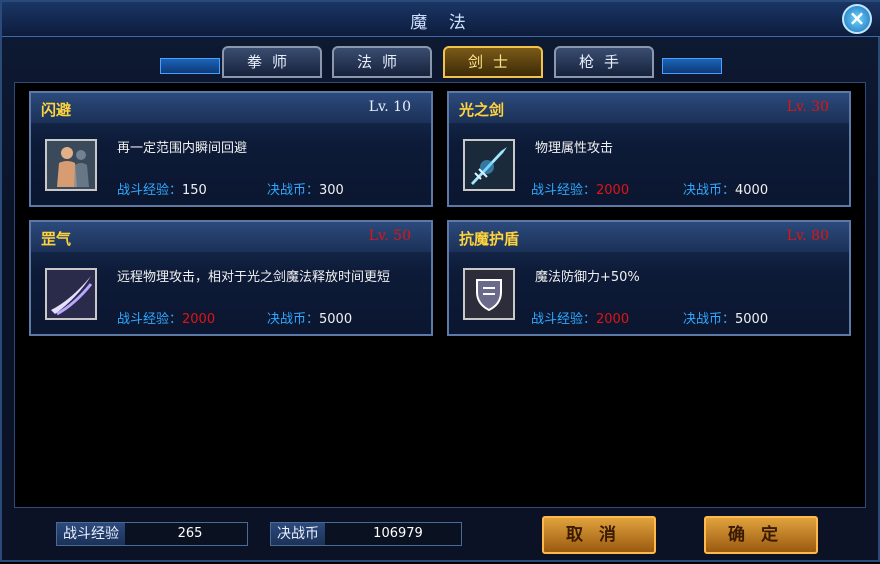 The height and width of the screenshot is (564, 880). What do you see at coordinates (489, 294) in the screenshot?
I see `shield-icon` at bounding box center [489, 294].